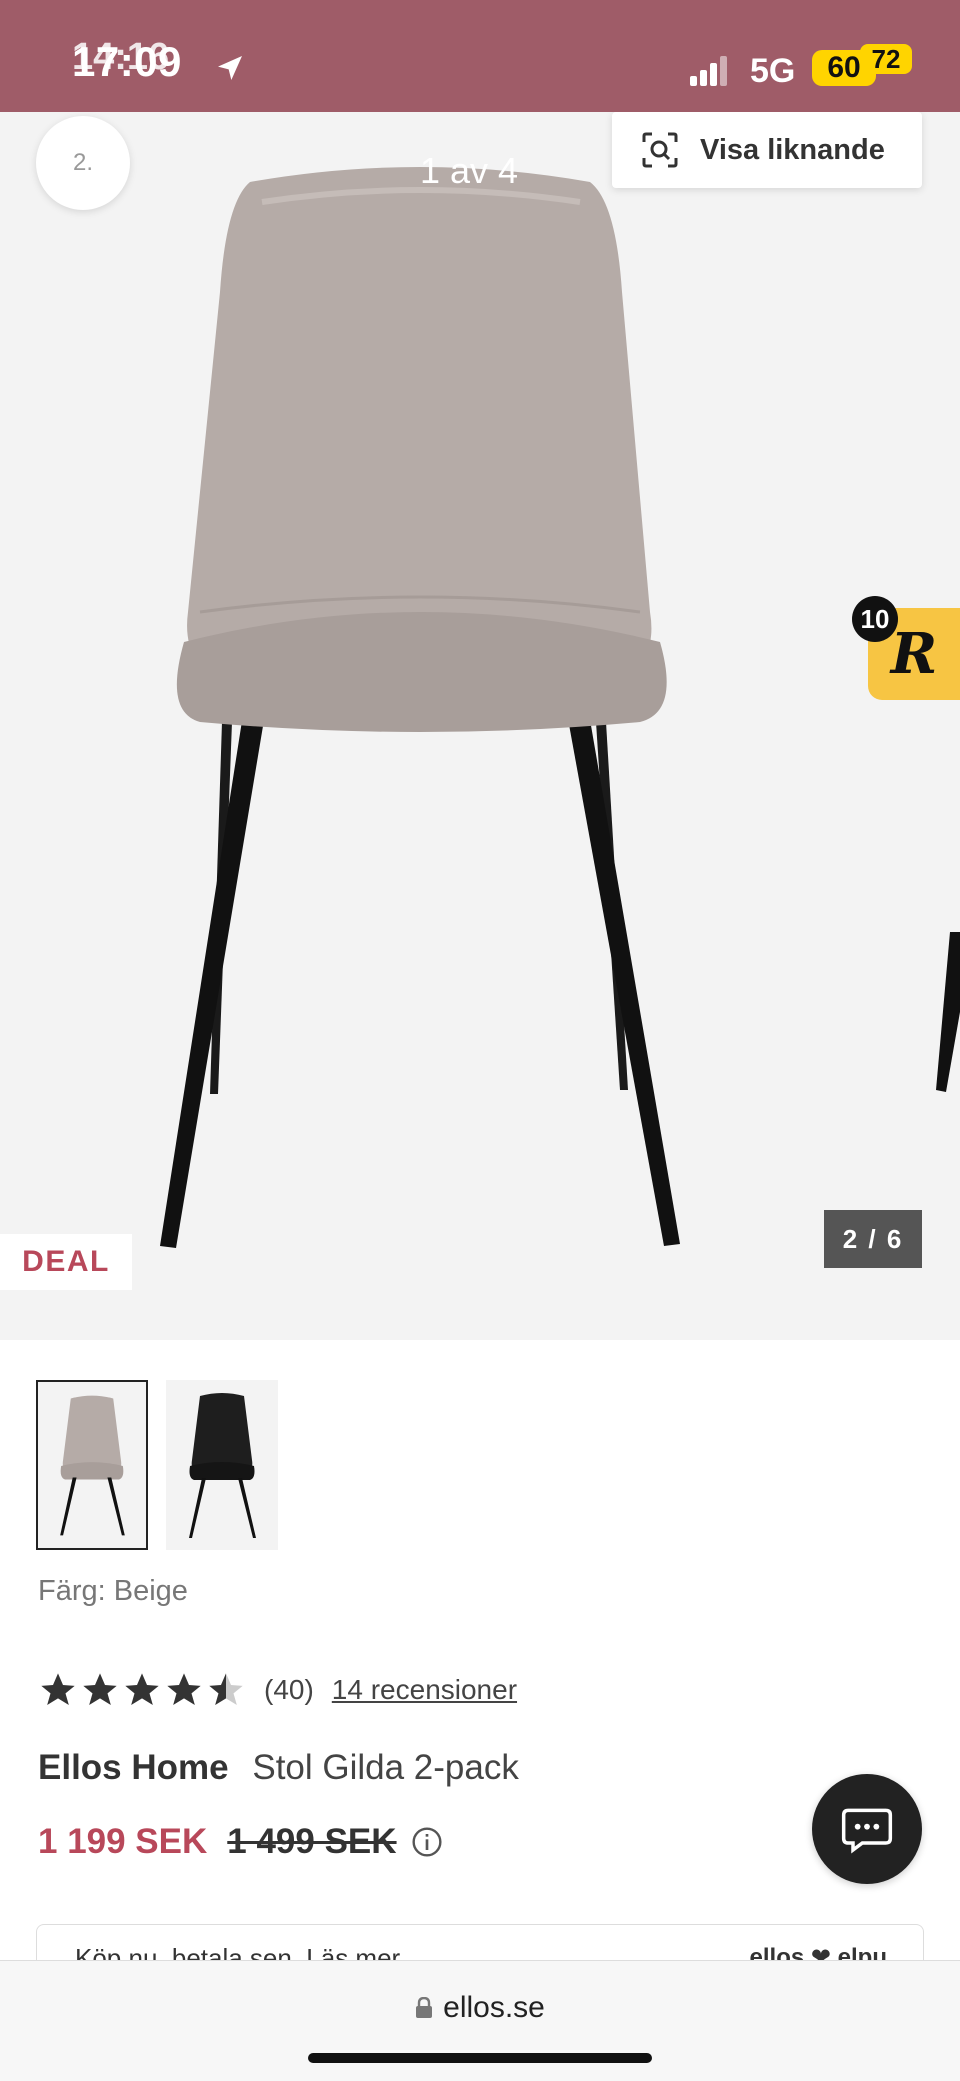  I want to click on thumbnail-beige, so click(92, 1465).